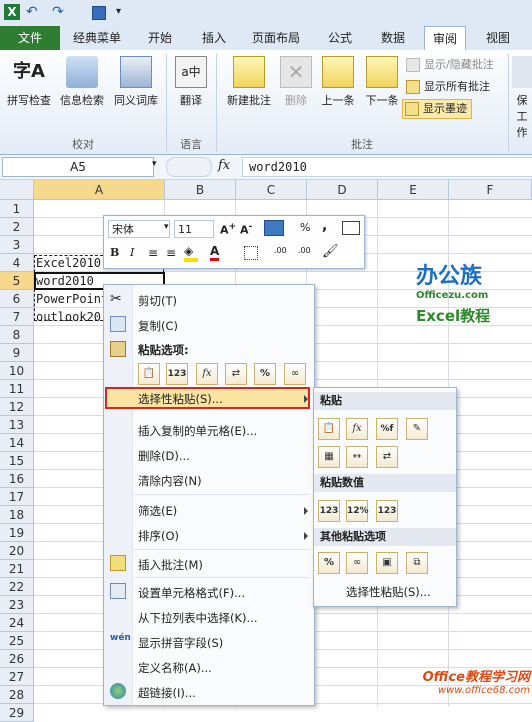 The image size is (532, 722). I want to click on menu-item-clear-contents: 清除内容(N), so click(170, 481).